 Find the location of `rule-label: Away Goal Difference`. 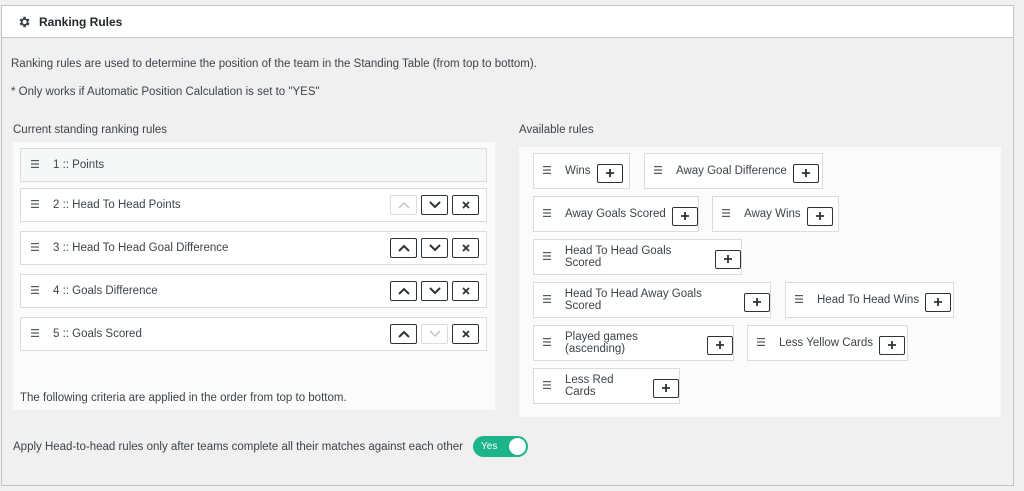

rule-label: Away Goal Difference is located at coordinates (731, 171).